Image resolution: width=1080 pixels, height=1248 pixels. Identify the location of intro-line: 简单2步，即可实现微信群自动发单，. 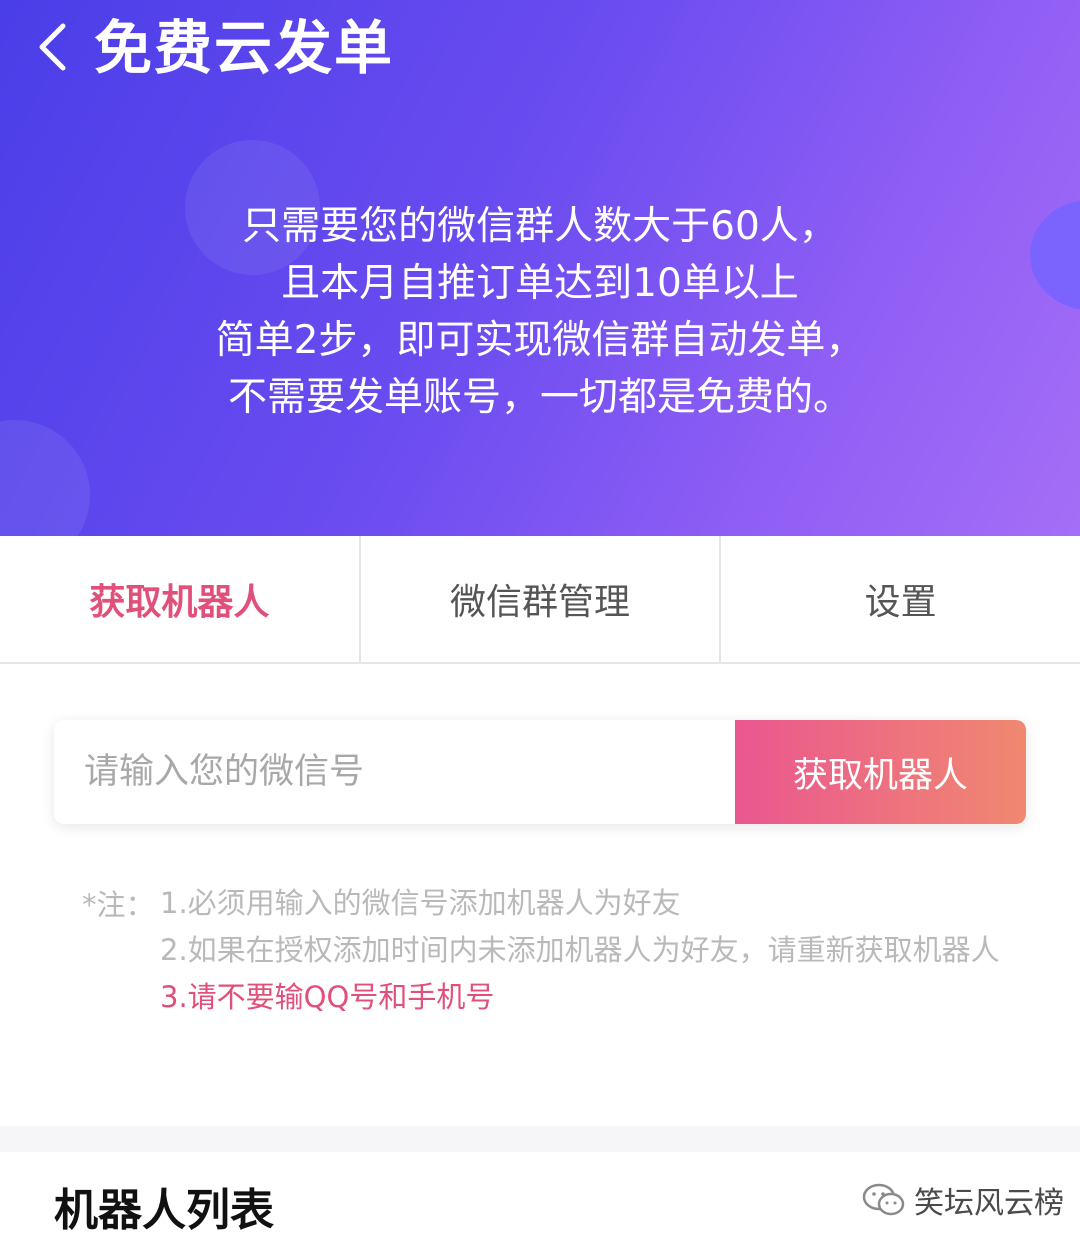
(540, 340).